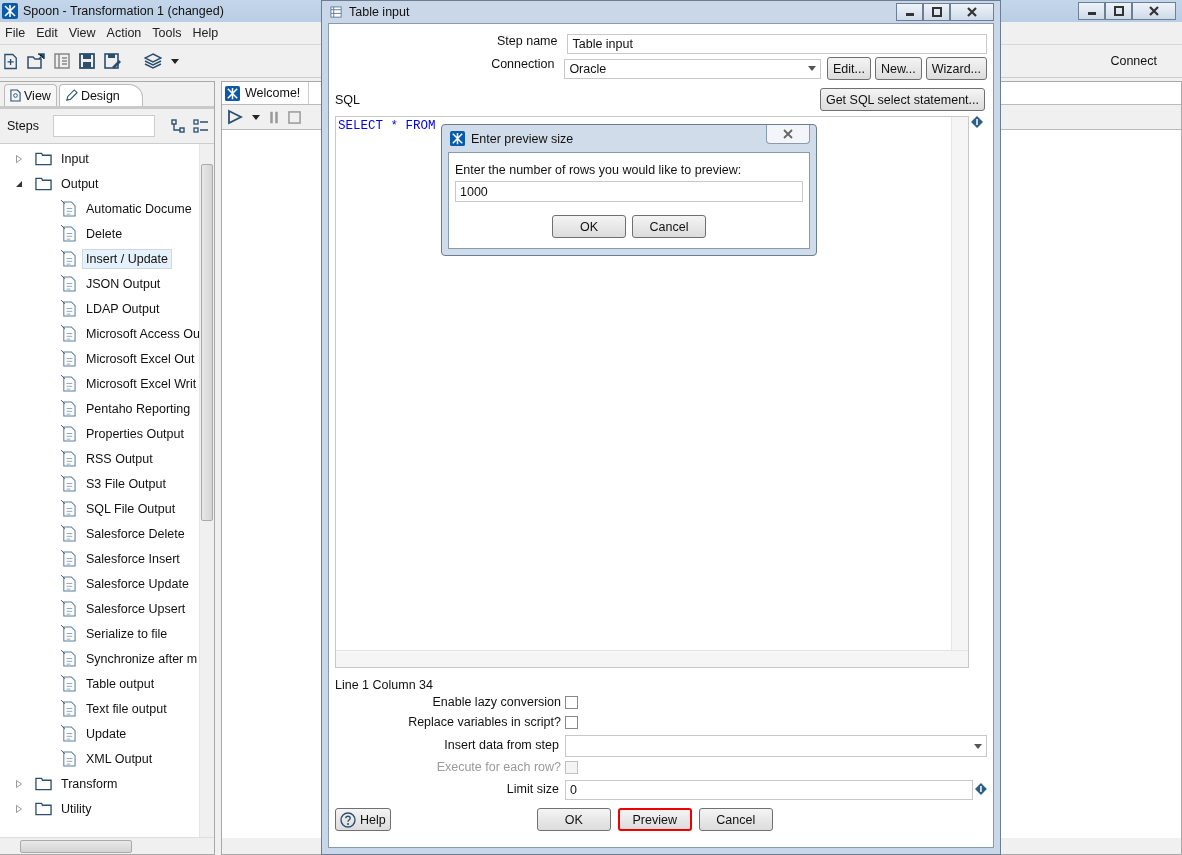 The width and height of the screenshot is (1182, 855). What do you see at coordinates (777, 44) in the screenshot?
I see `step-name-field: Table input` at bounding box center [777, 44].